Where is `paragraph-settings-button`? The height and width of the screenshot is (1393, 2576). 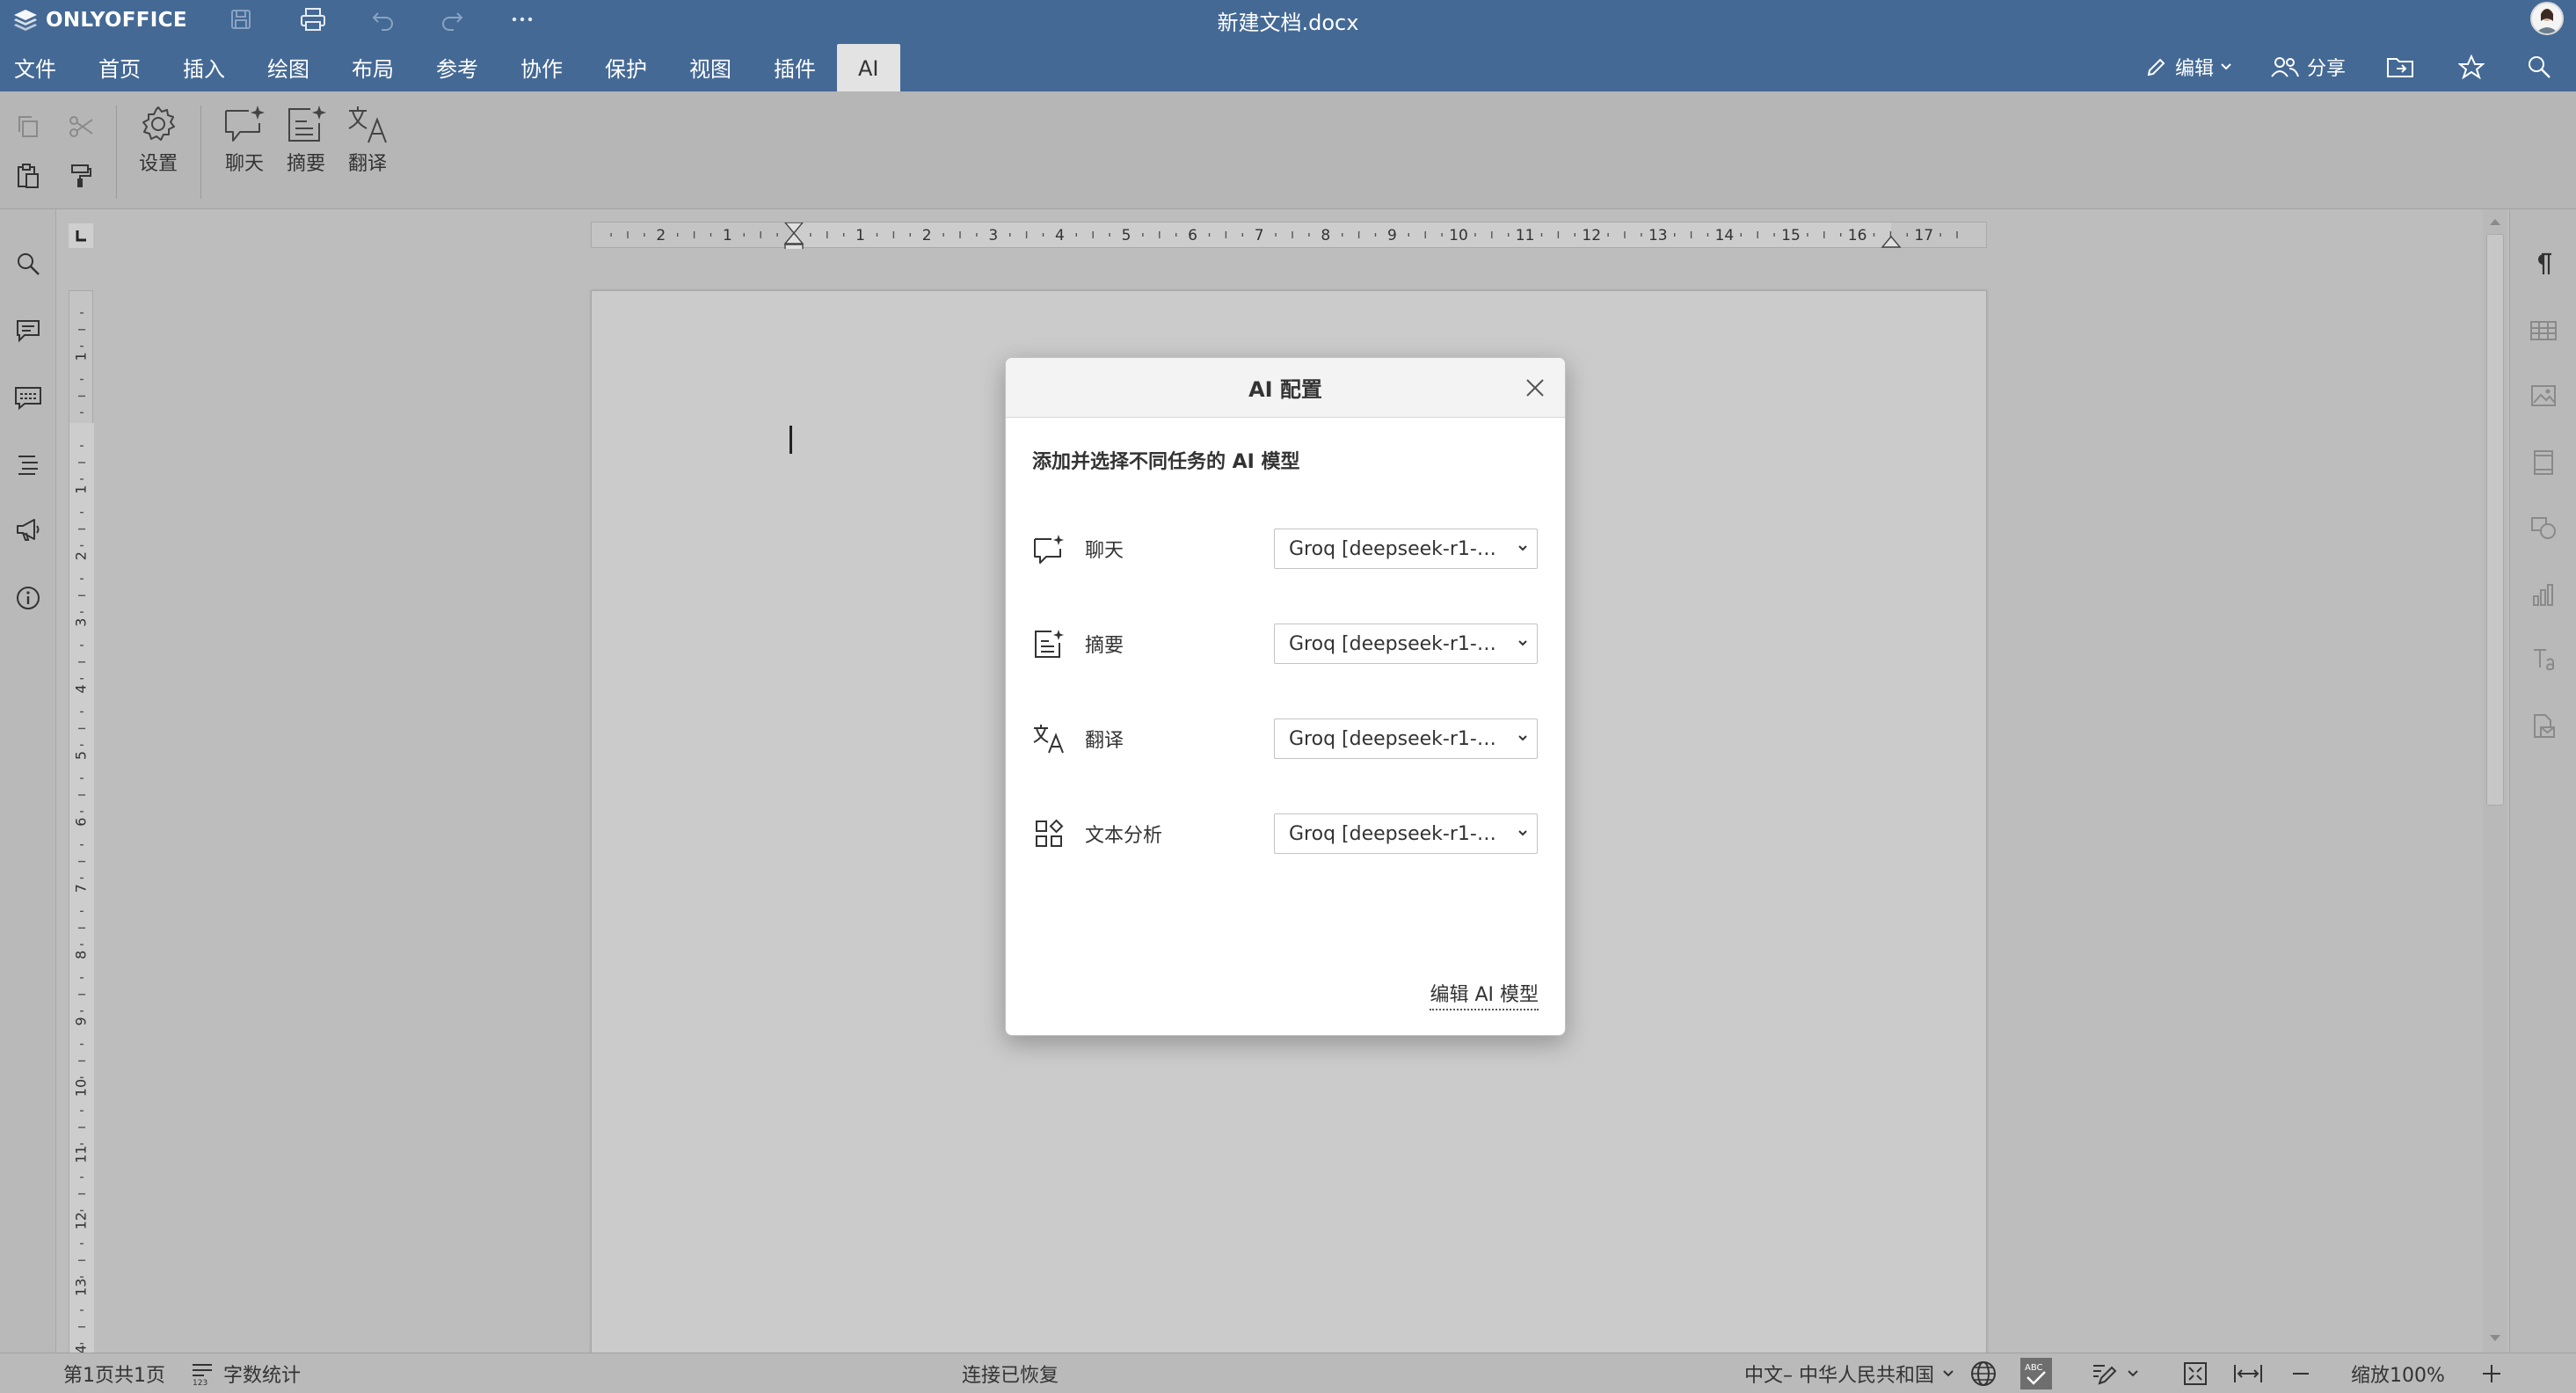
paragraph-settings-button is located at coordinates (2543, 264).